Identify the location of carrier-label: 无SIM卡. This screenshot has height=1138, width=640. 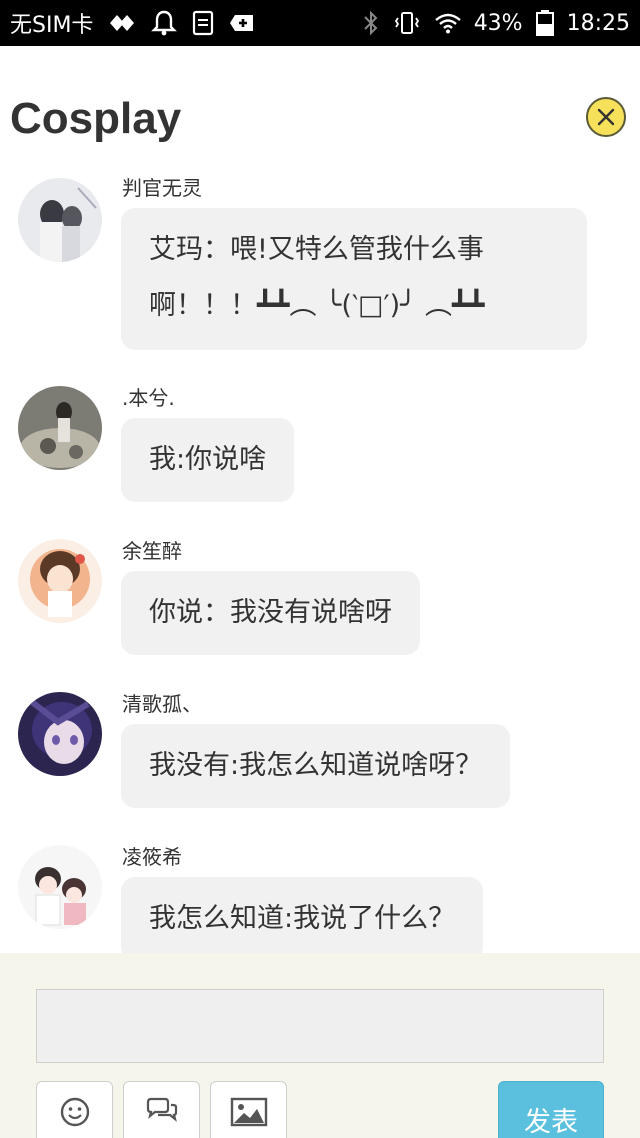
(52, 25).